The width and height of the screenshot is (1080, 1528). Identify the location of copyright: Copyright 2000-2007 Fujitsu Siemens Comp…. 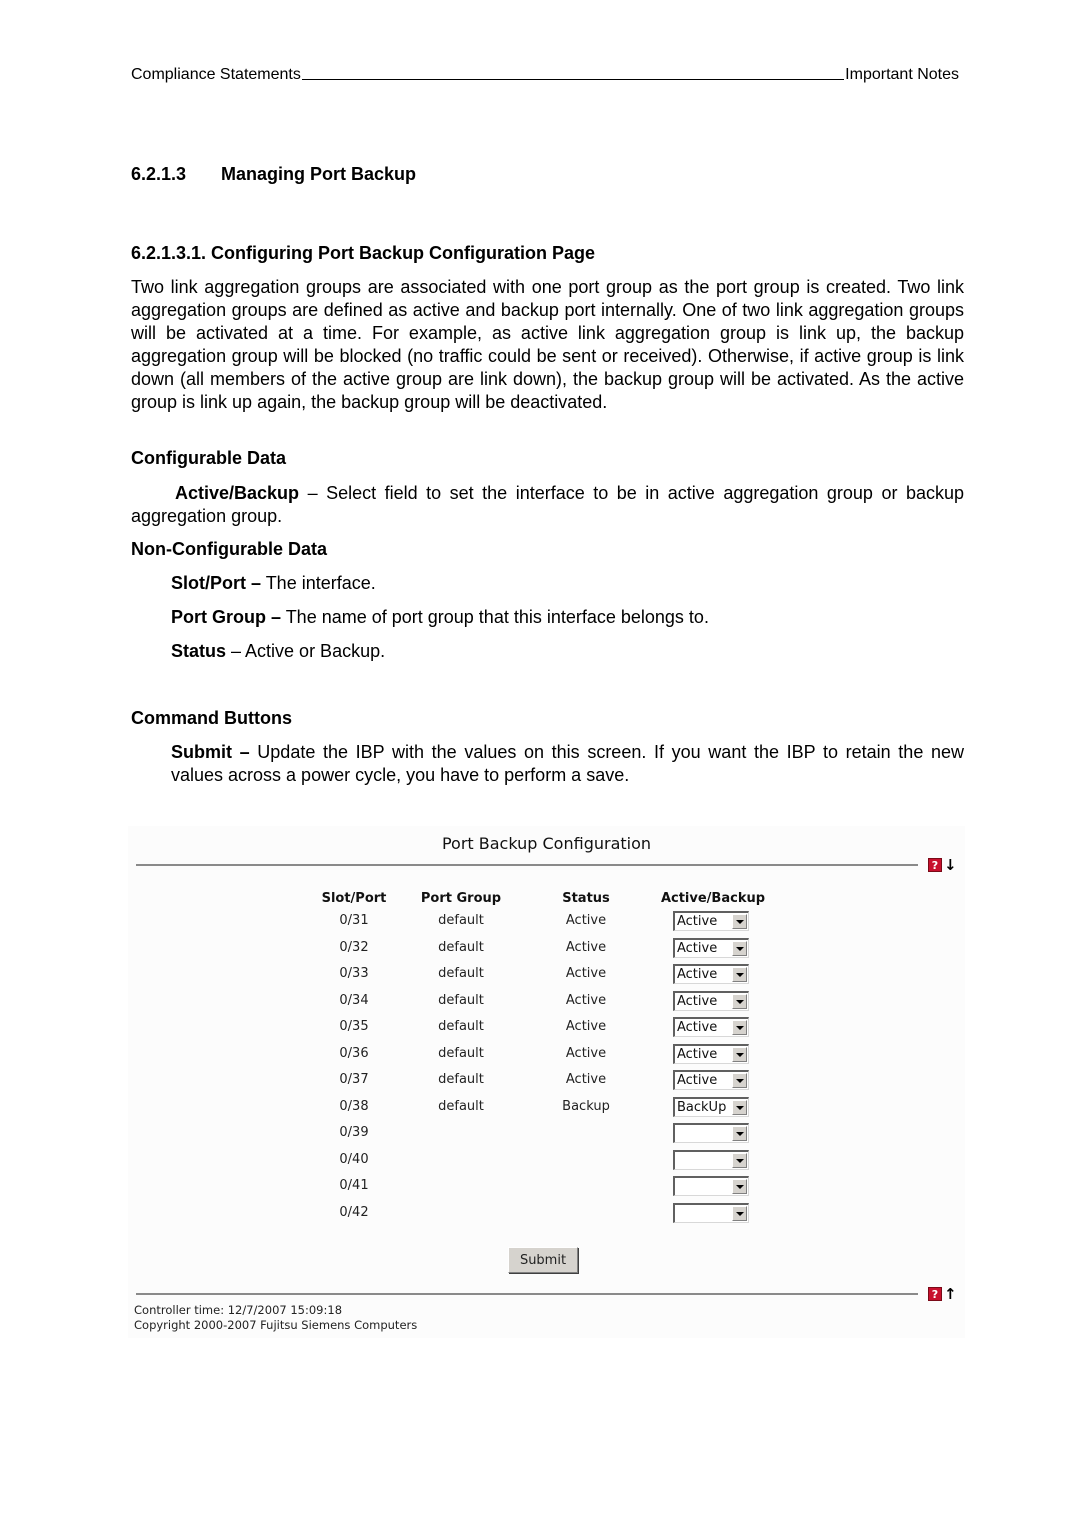
(276, 1325).